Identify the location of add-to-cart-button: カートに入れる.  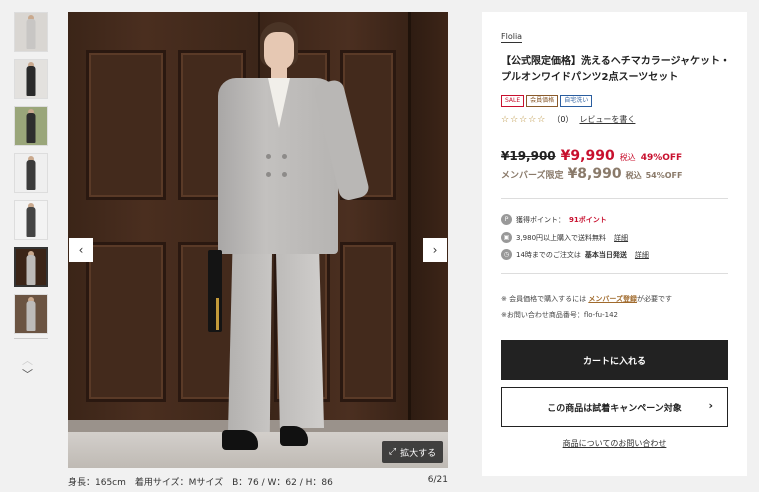
(614, 360).